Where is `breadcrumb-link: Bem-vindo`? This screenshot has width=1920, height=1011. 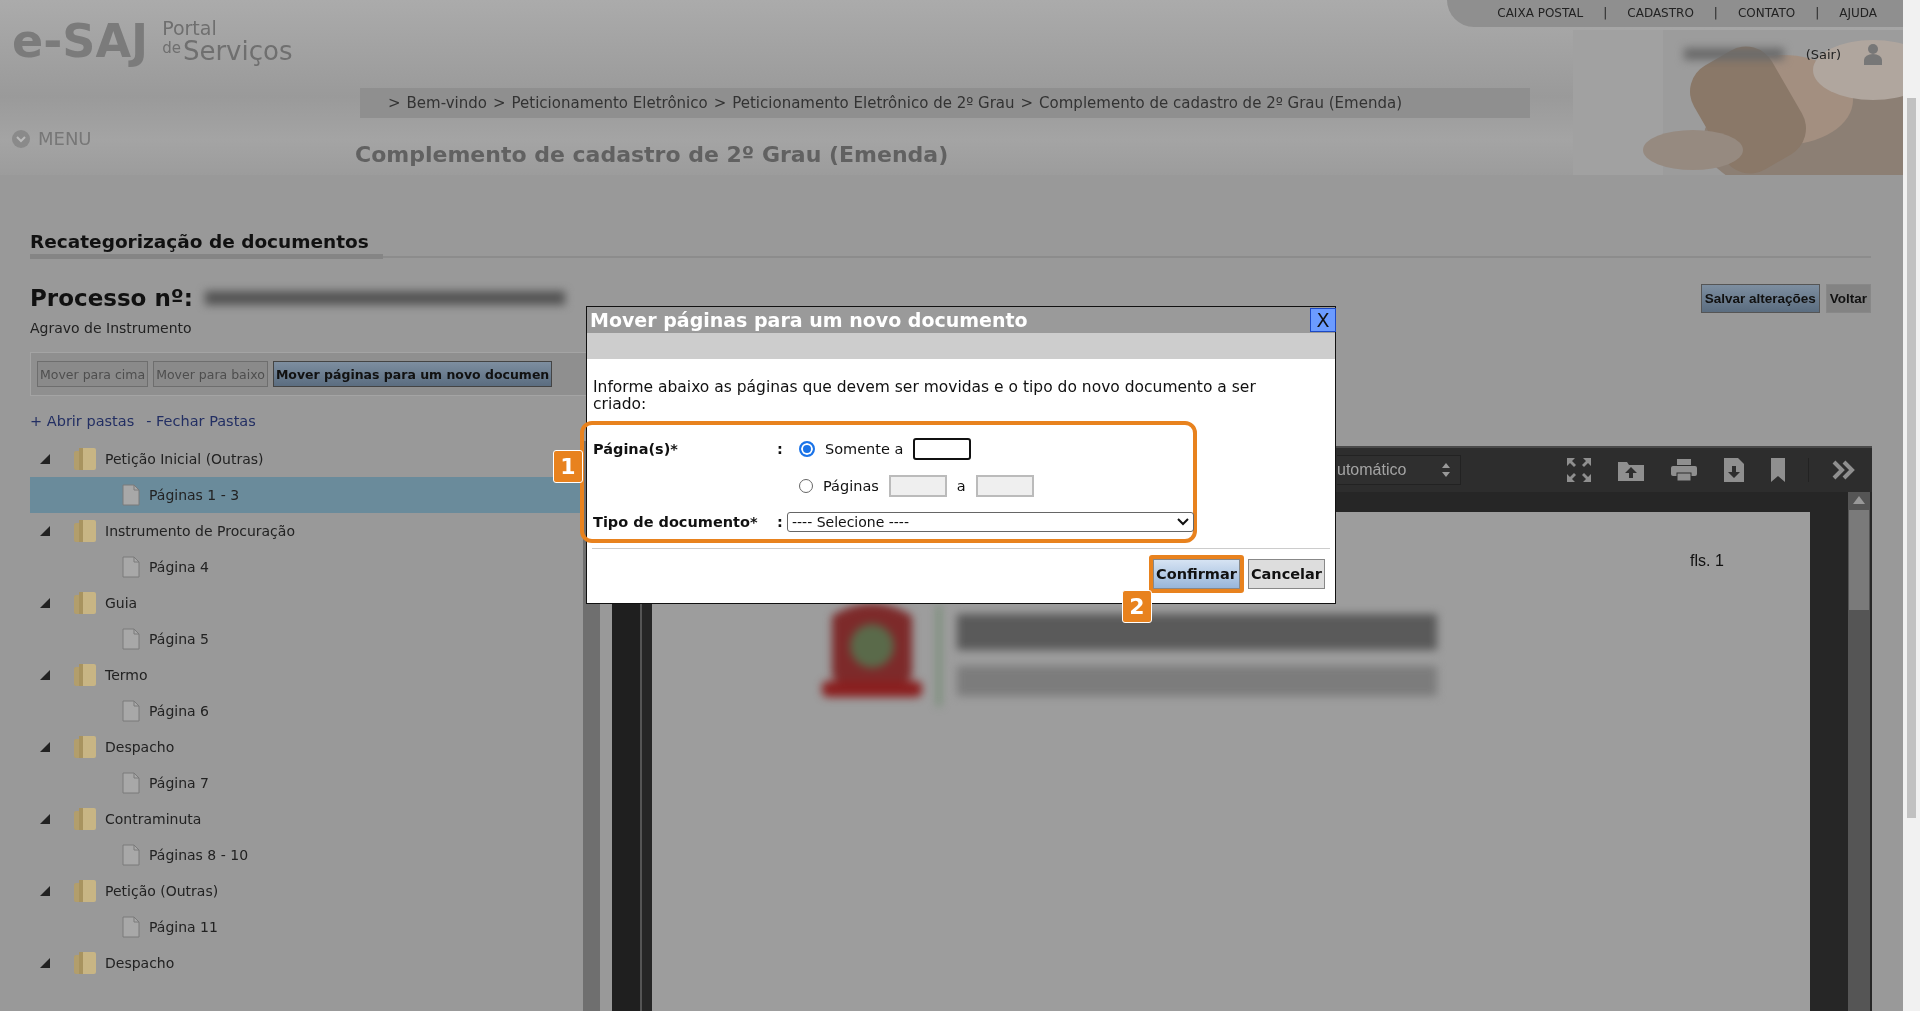
breadcrumb-link: Bem-vindo is located at coordinates (446, 103).